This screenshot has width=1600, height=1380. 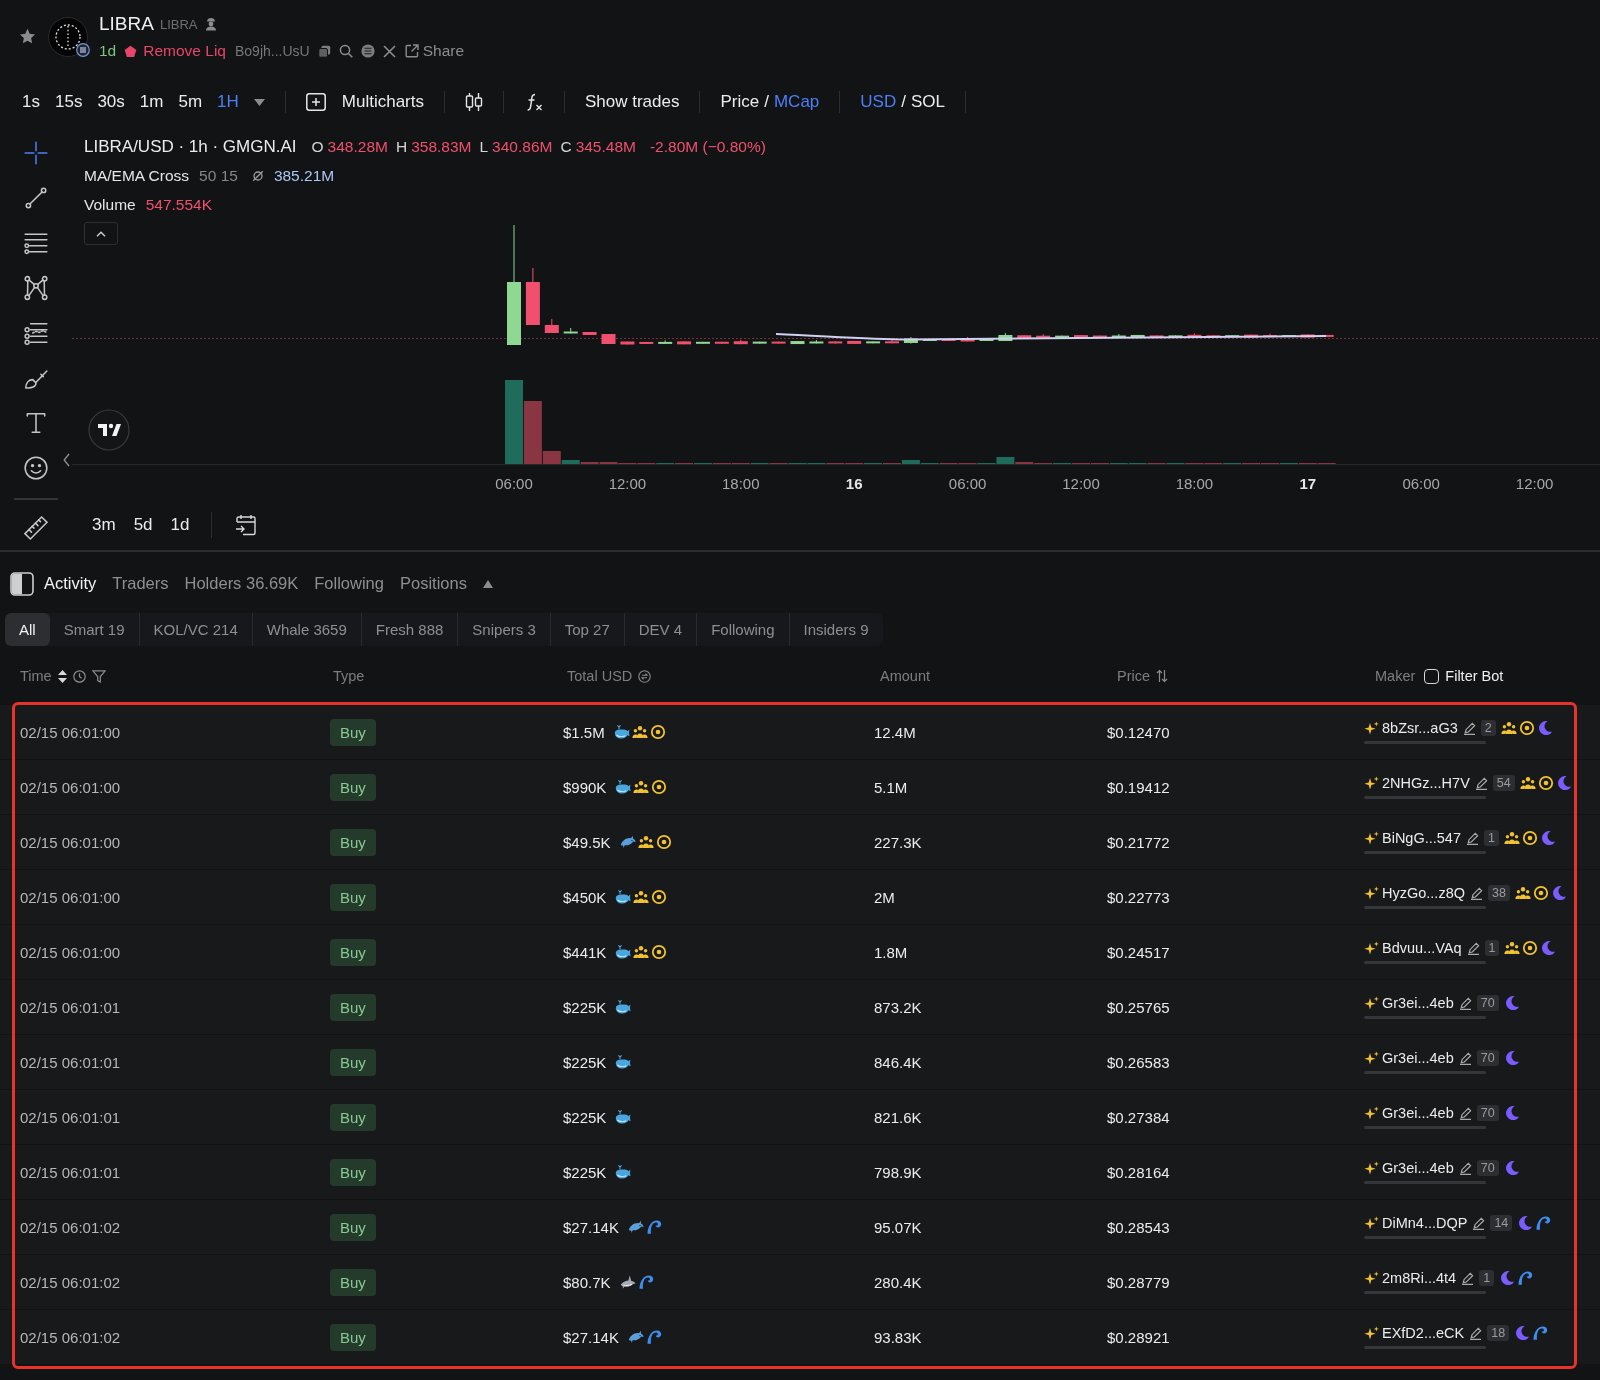 What do you see at coordinates (36, 198) in the screenshot?
I see `trend-line-icon` at bounding box center [36, 198].